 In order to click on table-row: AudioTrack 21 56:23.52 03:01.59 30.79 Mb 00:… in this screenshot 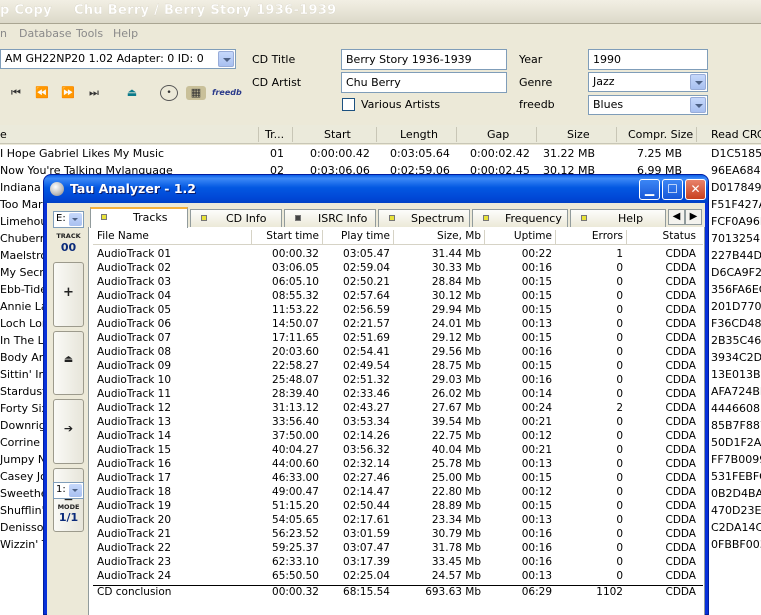, I will do `click(398, 535)`.